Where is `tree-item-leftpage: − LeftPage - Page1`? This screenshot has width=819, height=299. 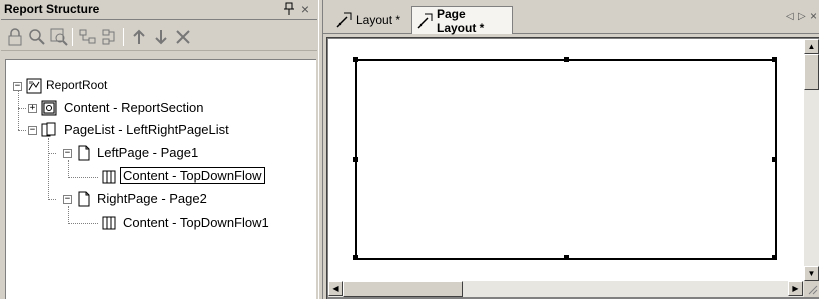 tree-item-leftpage: − LeftPage - Page1 is located at coordinates (156, 153).